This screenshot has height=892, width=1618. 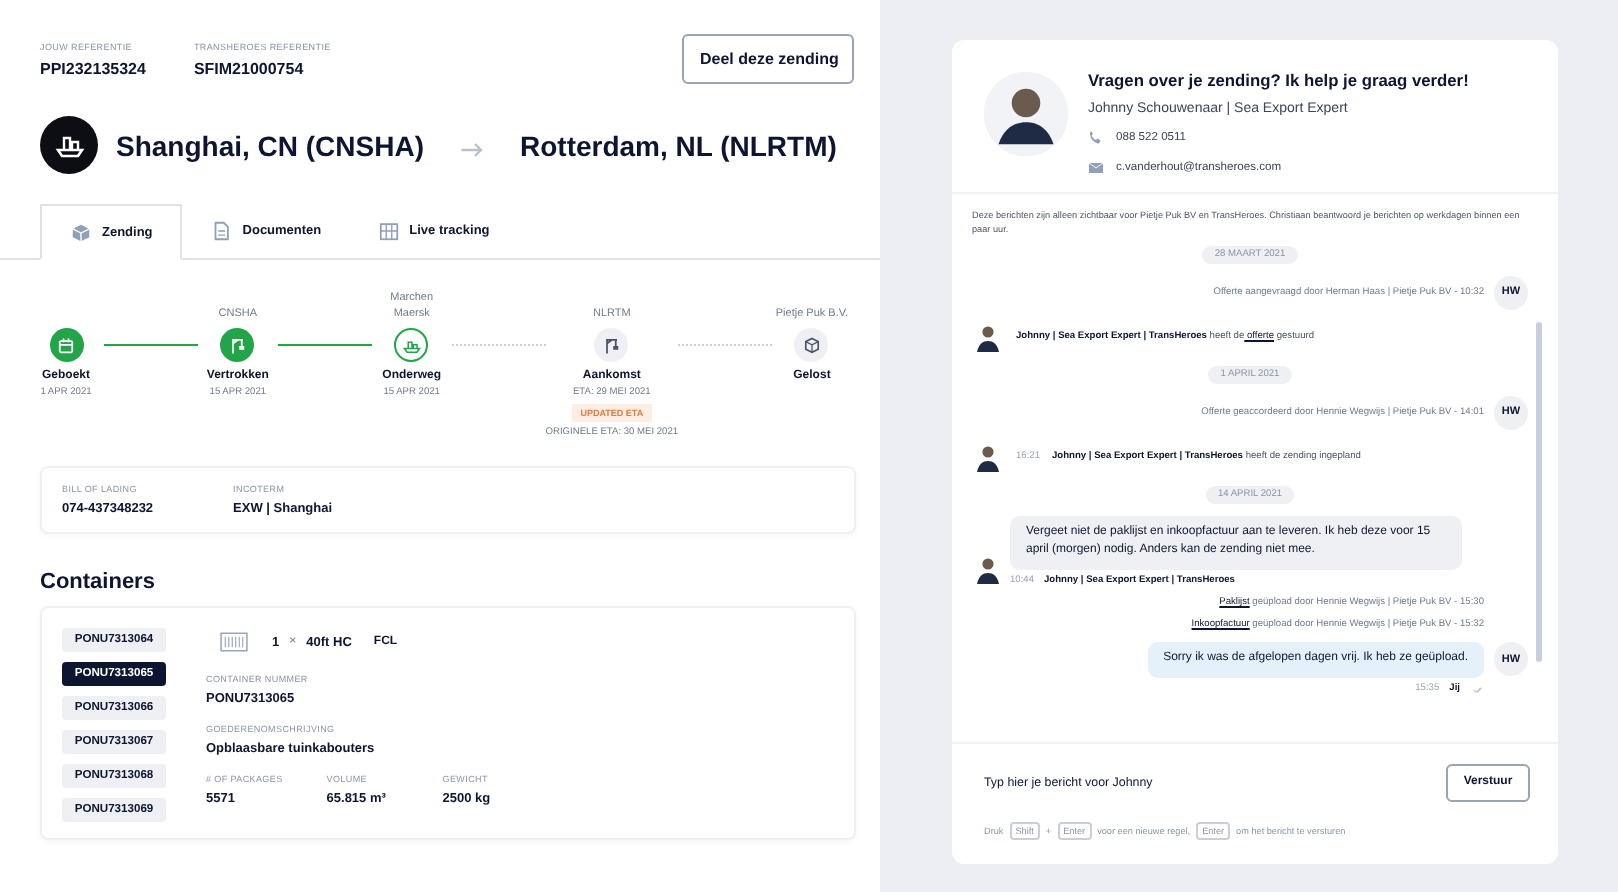 I want to click on calendar-icon, so click(x=66, y=345).